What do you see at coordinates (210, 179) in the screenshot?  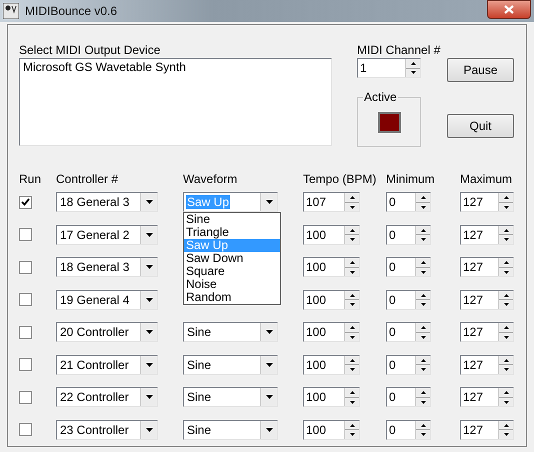 I see `column-header: Waveform` at bounding box center [210, 179].